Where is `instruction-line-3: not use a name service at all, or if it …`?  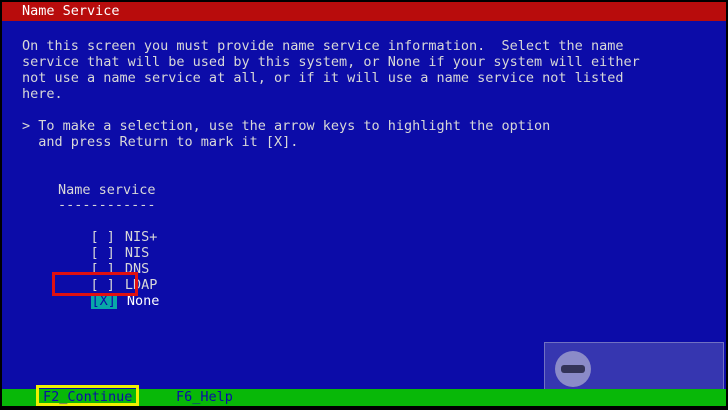 instruction-line-3: not use a name service at all, or if it … is located at coordinates (323, 78).